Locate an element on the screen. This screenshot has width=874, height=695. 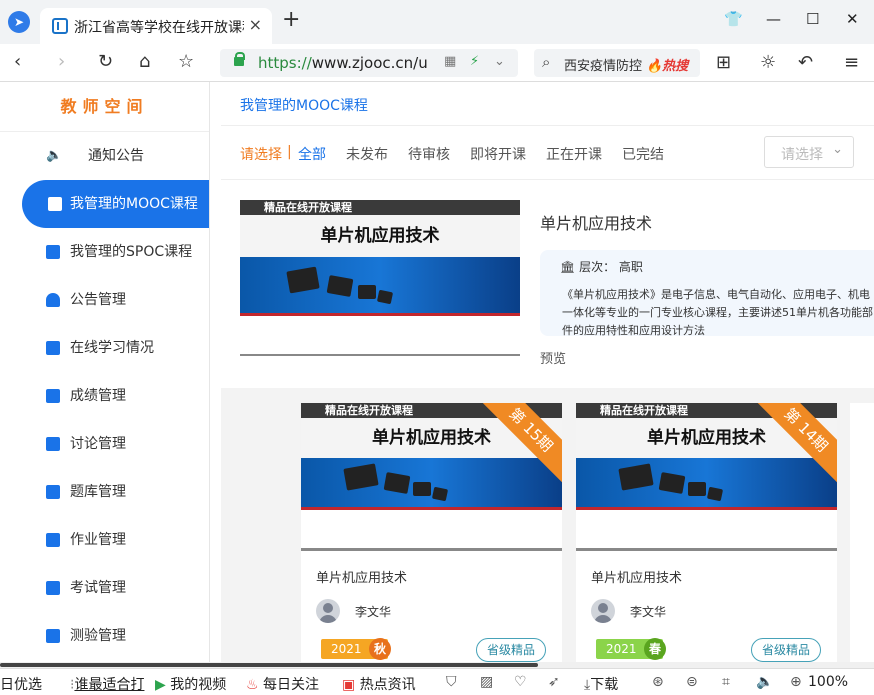
filter-ongoing: 正在开课 is located at coordinates (574, 154).